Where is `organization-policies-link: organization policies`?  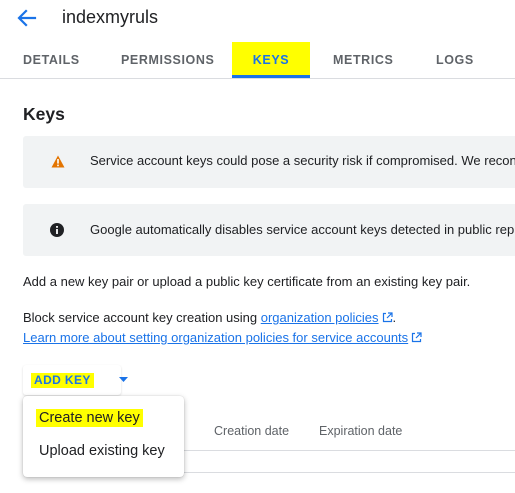 organization-policies-link: organization policies is located at coordinates (320, 317).